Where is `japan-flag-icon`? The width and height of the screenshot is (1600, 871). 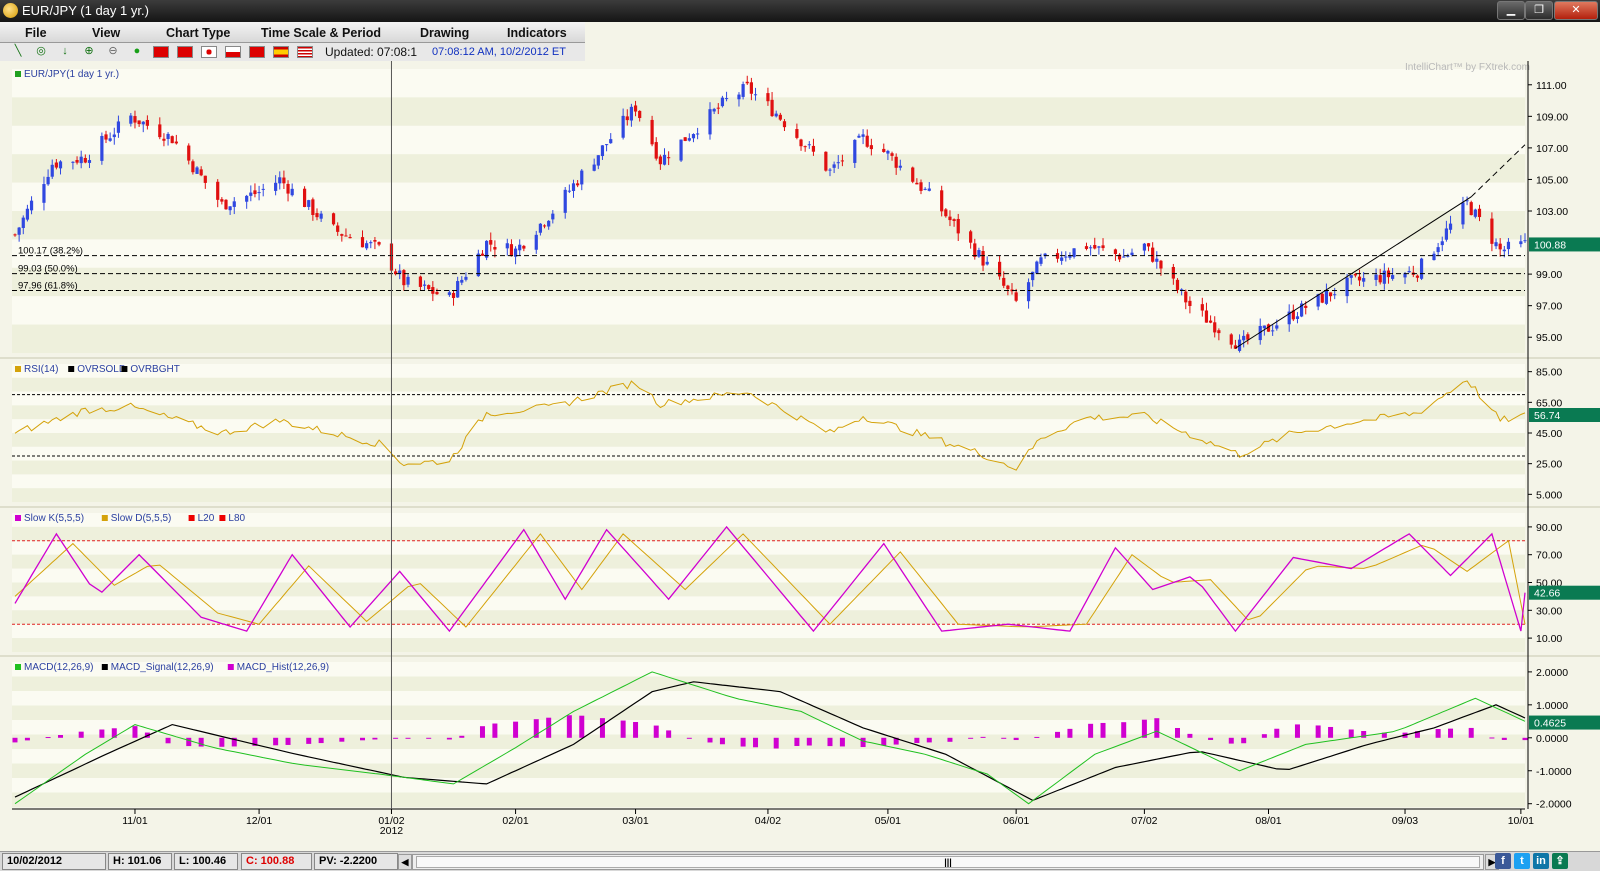
japan-flag-icon is located at coordinates (209, 52).